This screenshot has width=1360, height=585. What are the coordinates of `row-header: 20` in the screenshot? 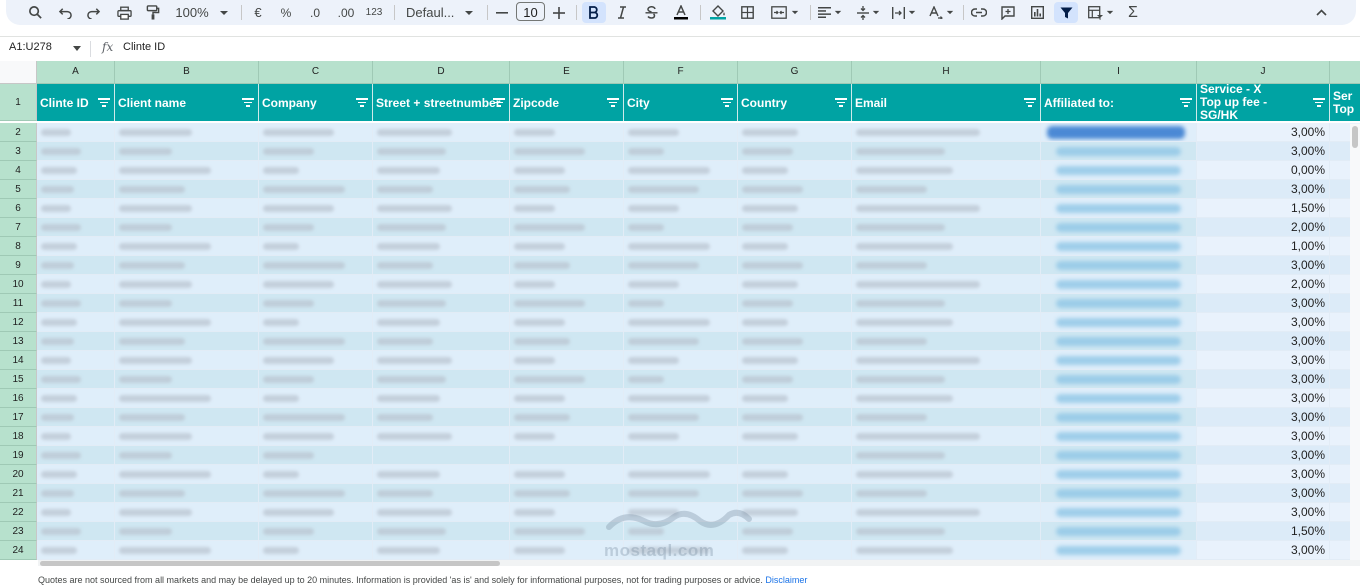 It's located at (18, 474).